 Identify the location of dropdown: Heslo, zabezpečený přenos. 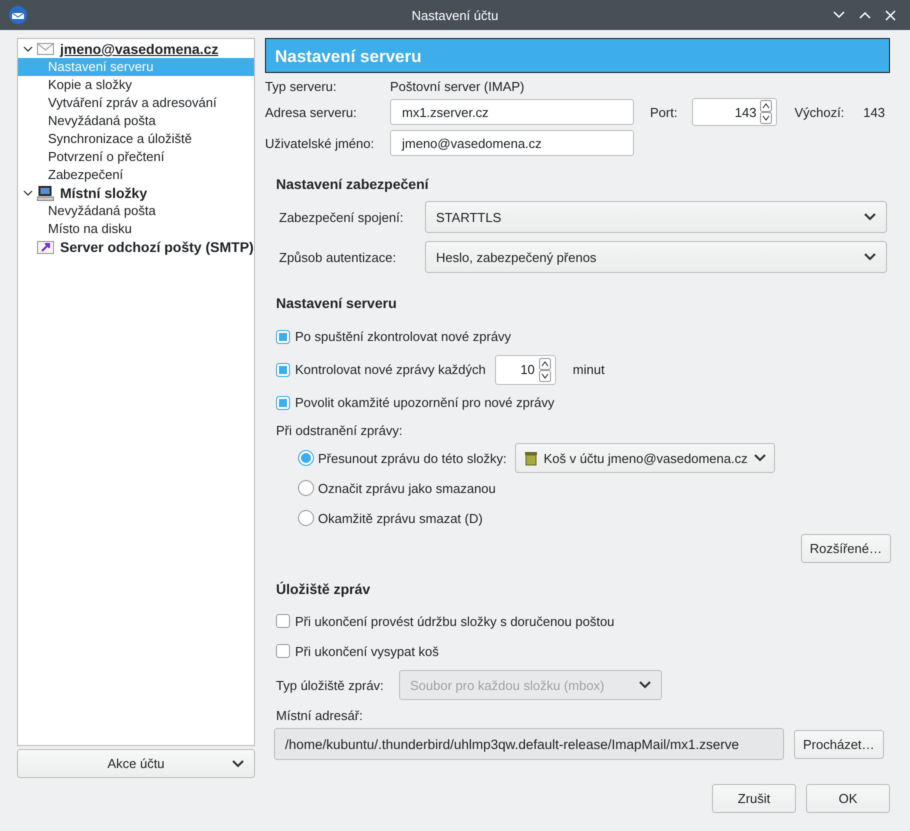
(656, 257).